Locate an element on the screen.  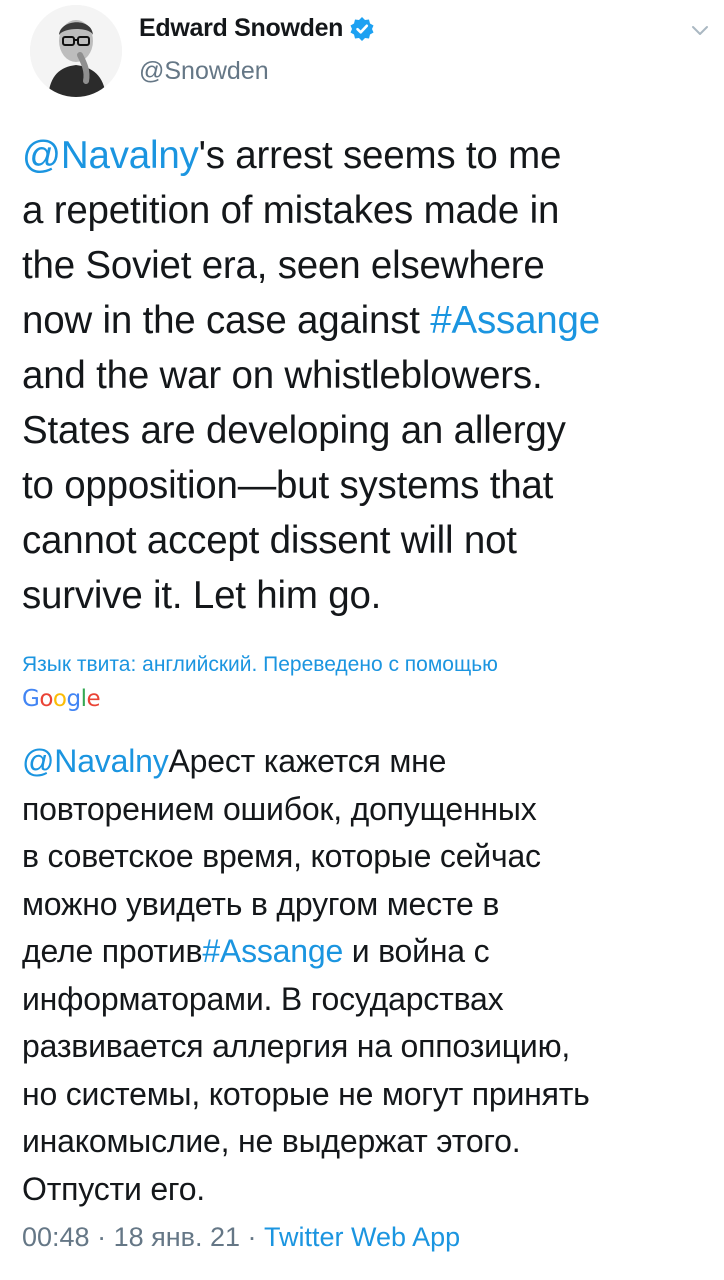
tweet-meta: 00:48 · 18 янв. 21 · Twitter Web App is located at coordinates (241, 1237).